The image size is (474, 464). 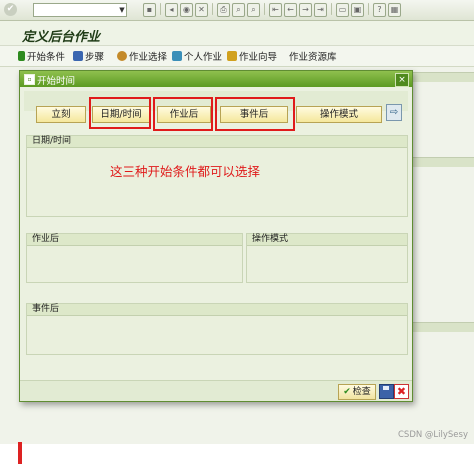 I want to click on operation-mode-panel: 操作模式, so click(x=327, y=258).